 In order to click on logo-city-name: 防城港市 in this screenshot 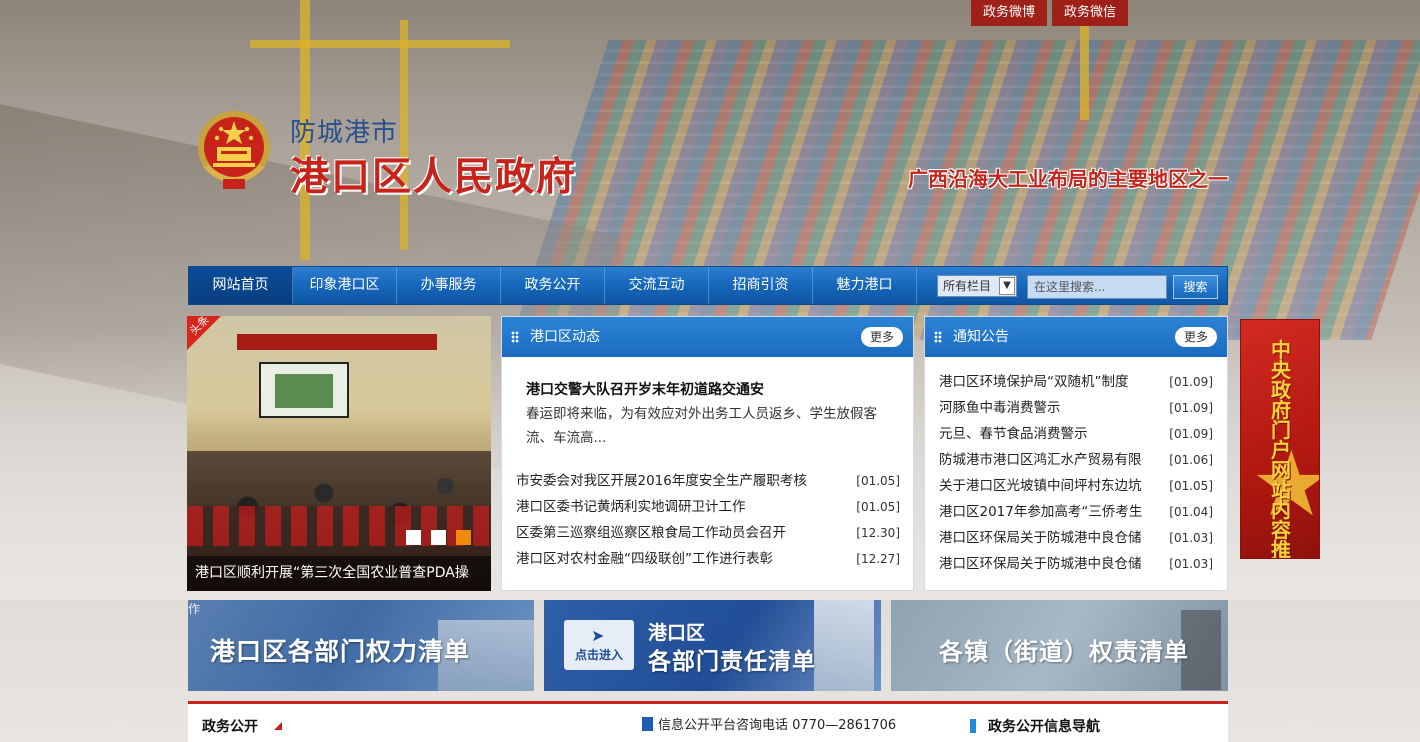, I will do `click(344, 133)`.